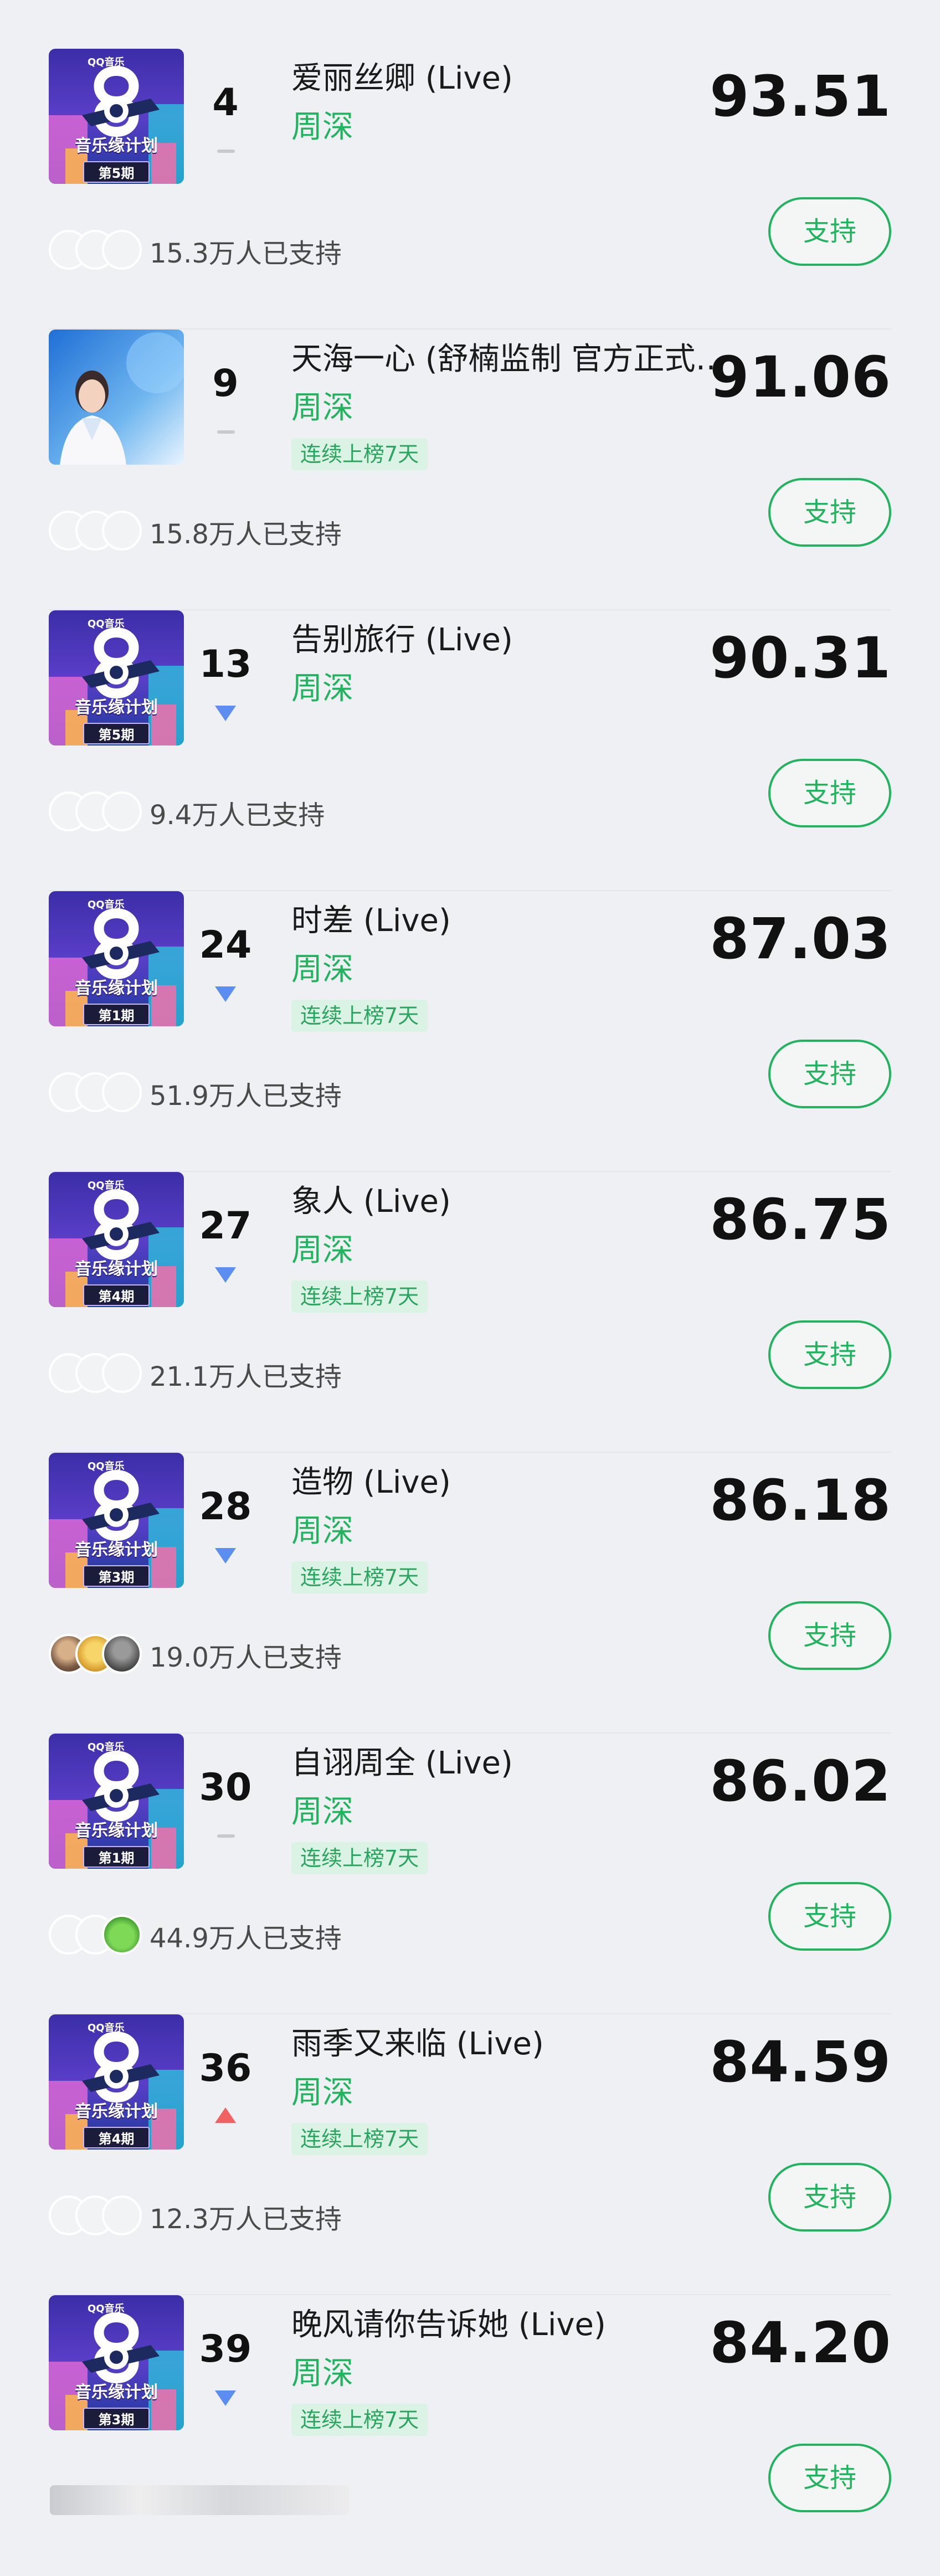 Image resolution: width=940 pixels, height=2576 pixels. I want to click on song-title: 晚风请你告诉她 (Live), so click(510, 2325).